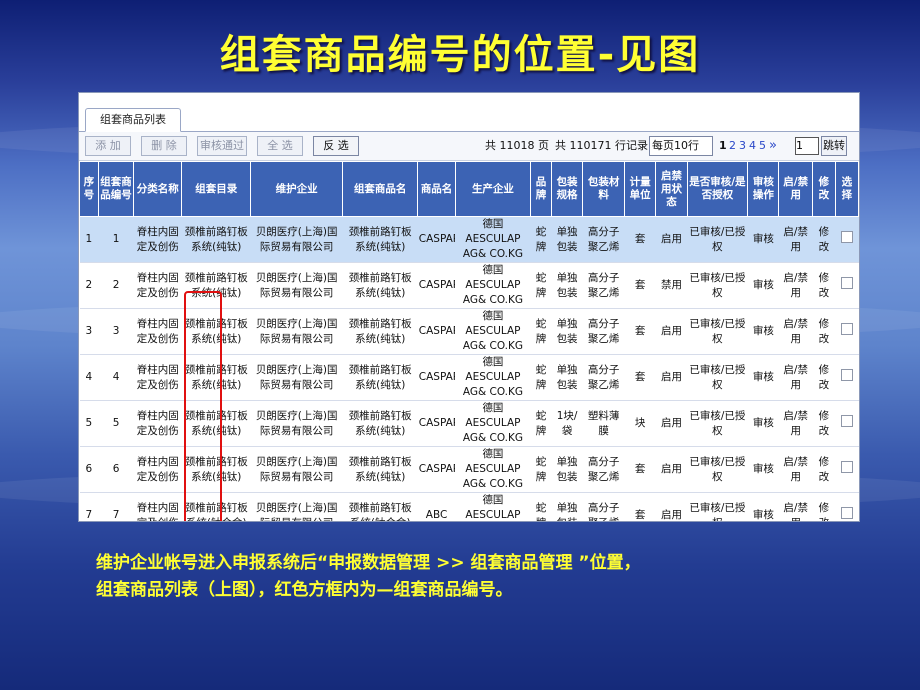 The height and width of the screenshot is (690, 920). I want to click on cell-code: 1, so click(116, 239).